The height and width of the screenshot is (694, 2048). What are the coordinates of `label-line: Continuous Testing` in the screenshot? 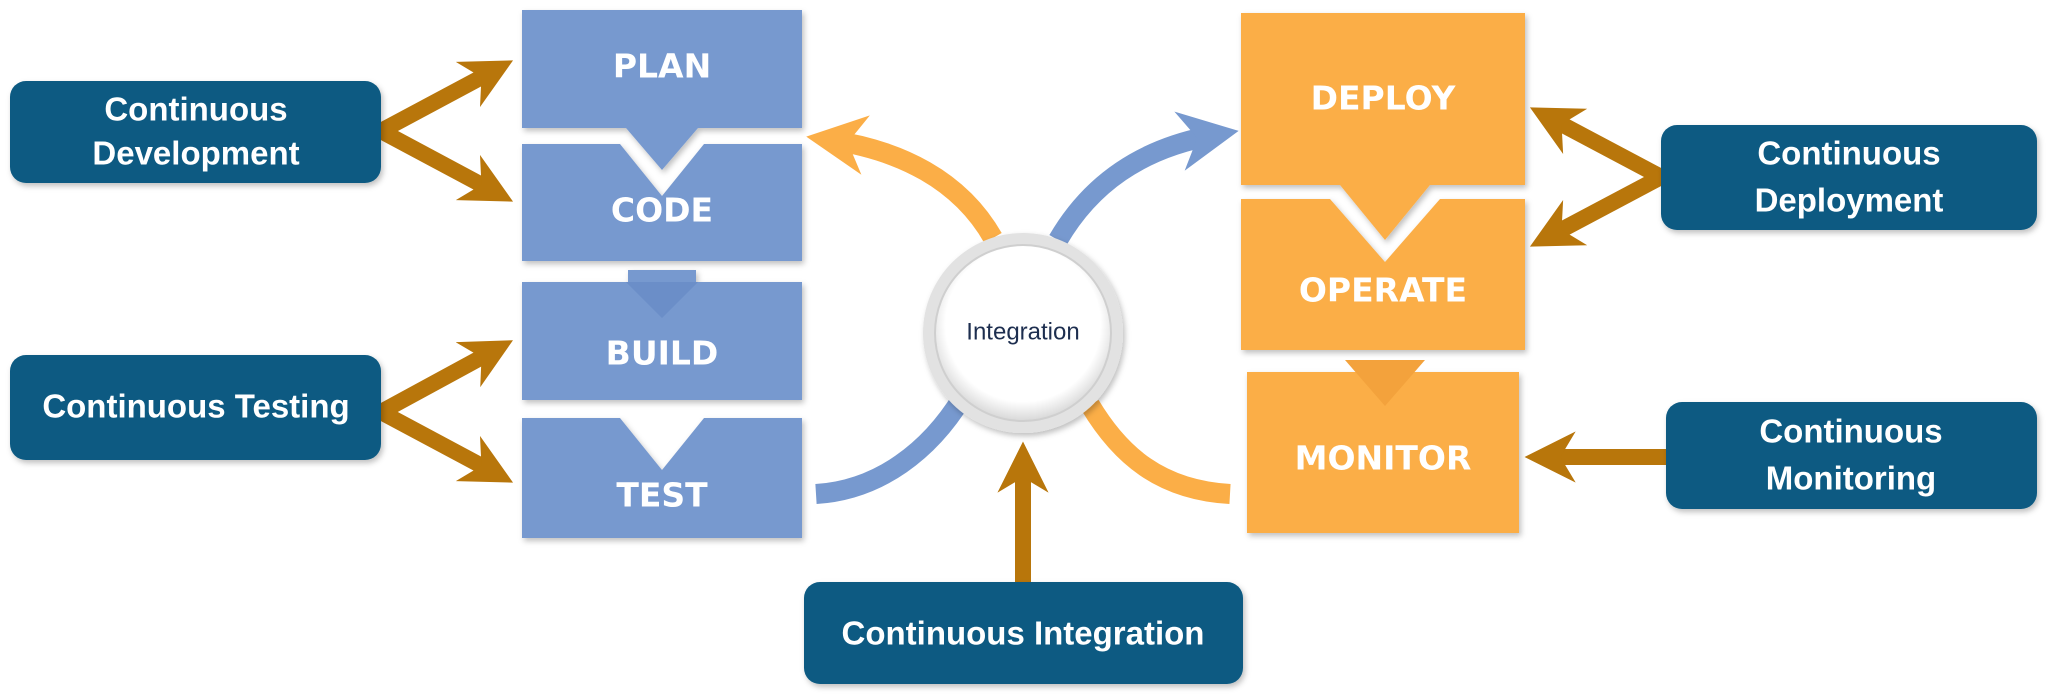 It's located at (195, 406).